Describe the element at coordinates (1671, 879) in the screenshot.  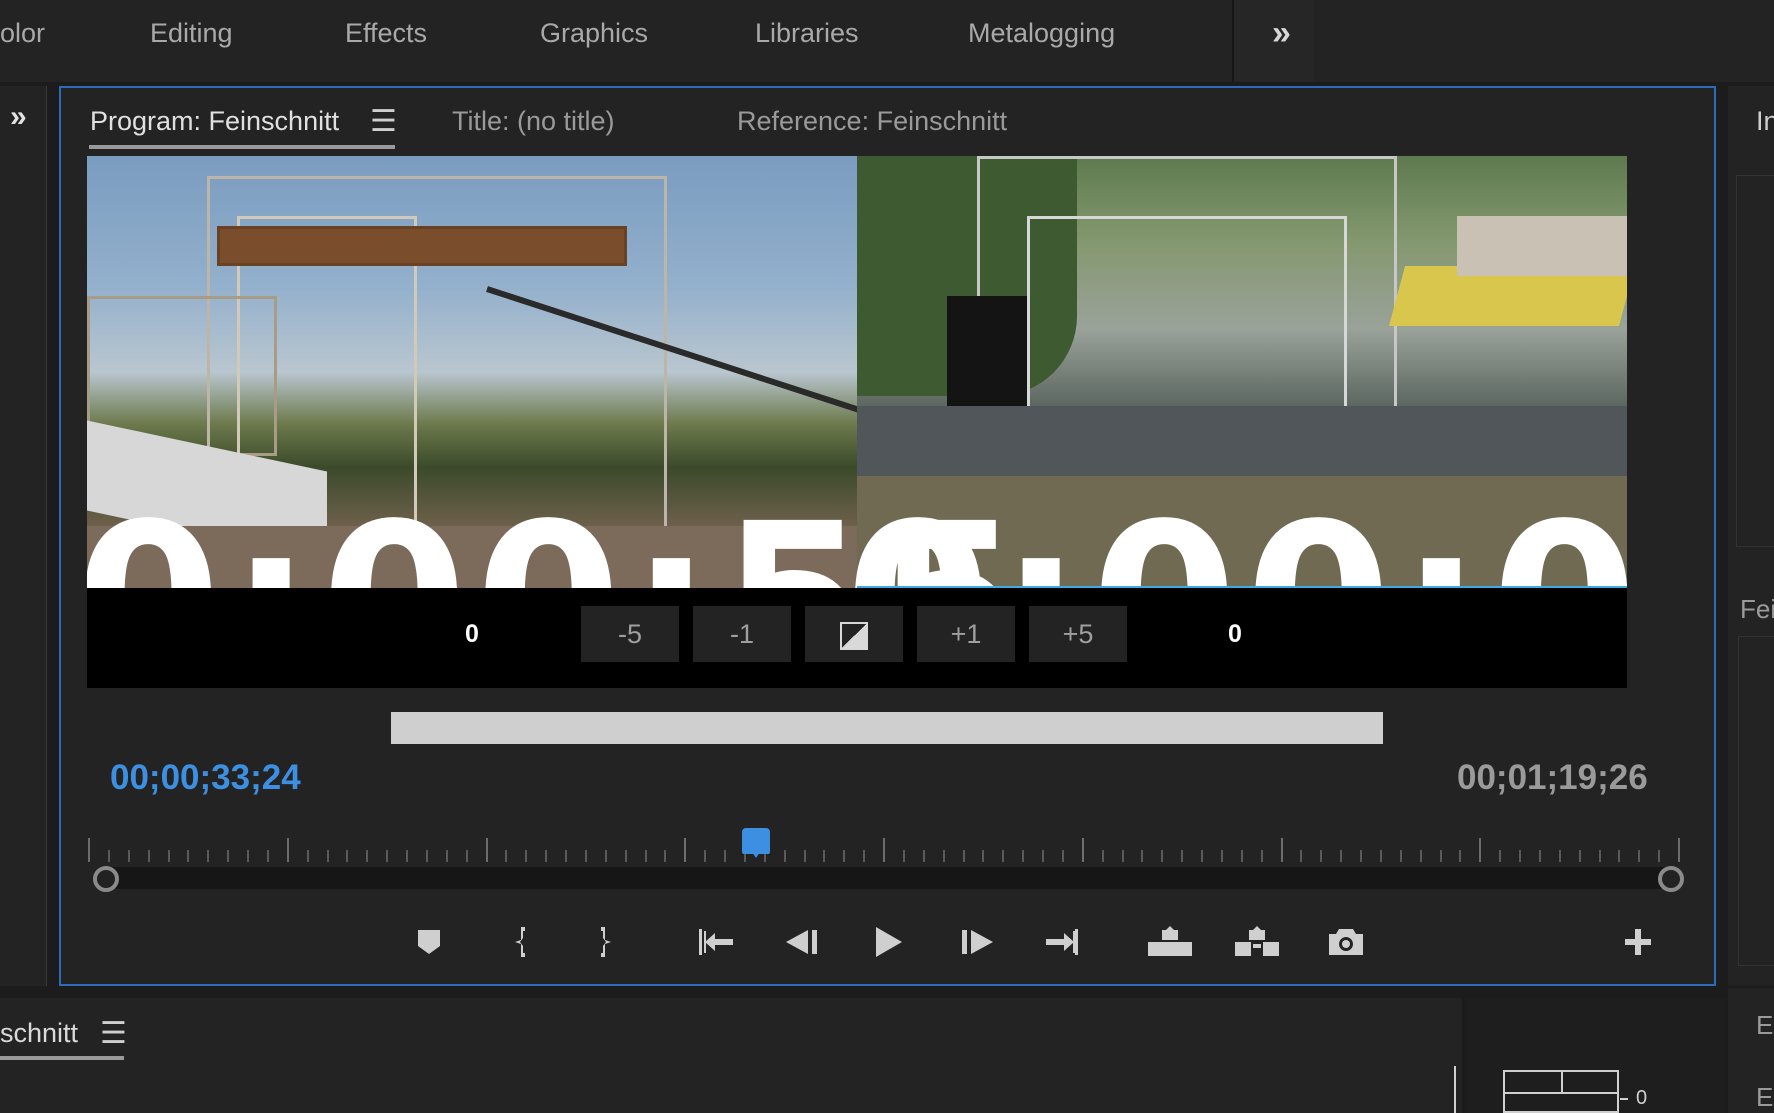
I see `scroll-handle-end` at that location.